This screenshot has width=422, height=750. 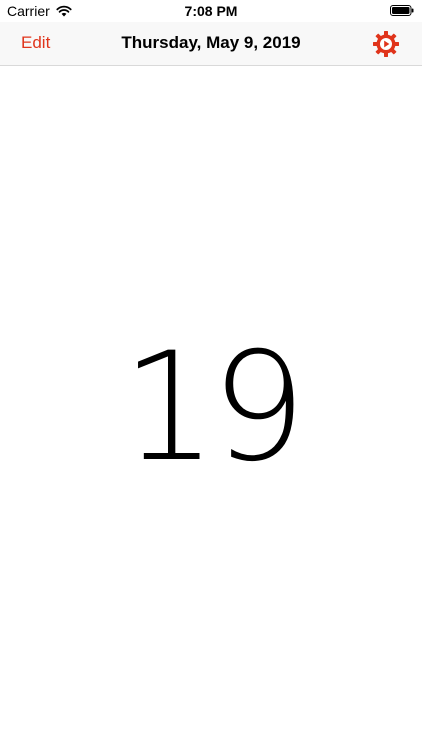 I want to click on gear-icon, so click(x=386, y=44).